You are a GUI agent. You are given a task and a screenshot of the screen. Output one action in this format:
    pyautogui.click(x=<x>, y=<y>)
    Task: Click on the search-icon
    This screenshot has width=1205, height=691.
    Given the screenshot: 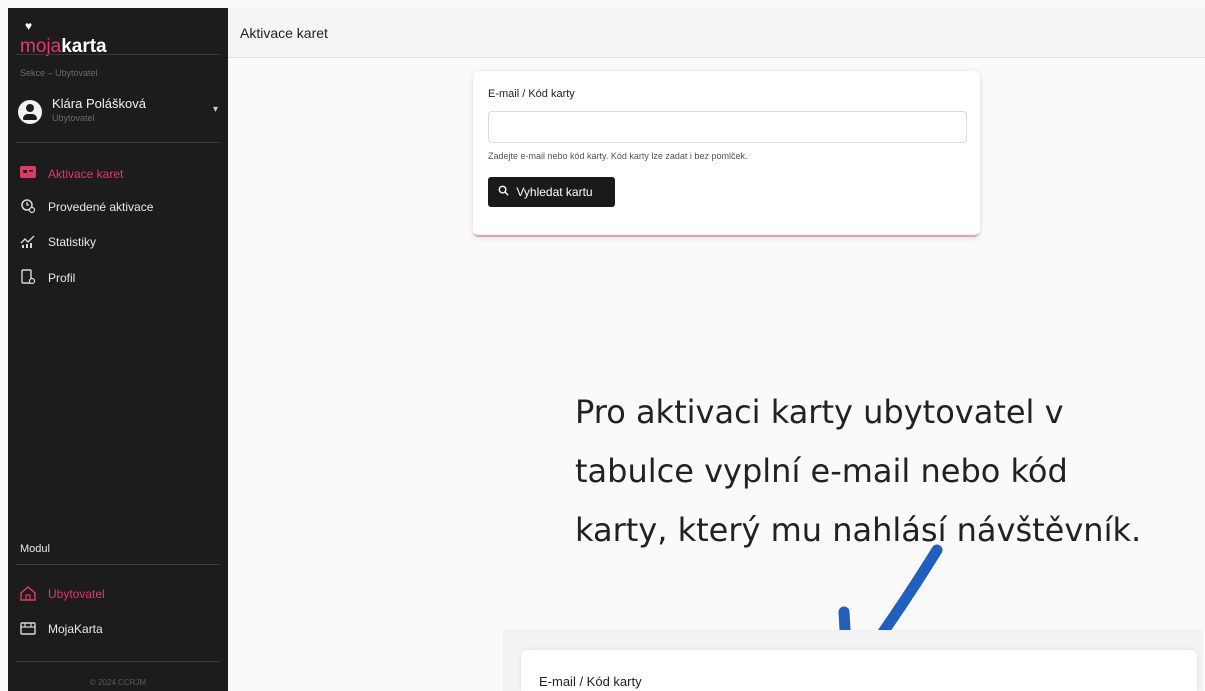 What is the action you would take?
    pyautogui.click(x=505, y=192)
    